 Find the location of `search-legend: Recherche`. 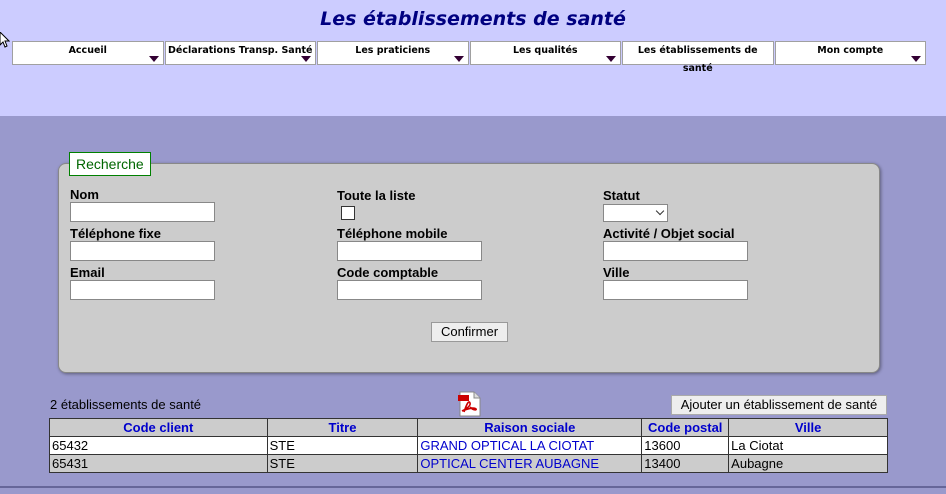

search-legend: Recherche is located at coordinates (110, 164).